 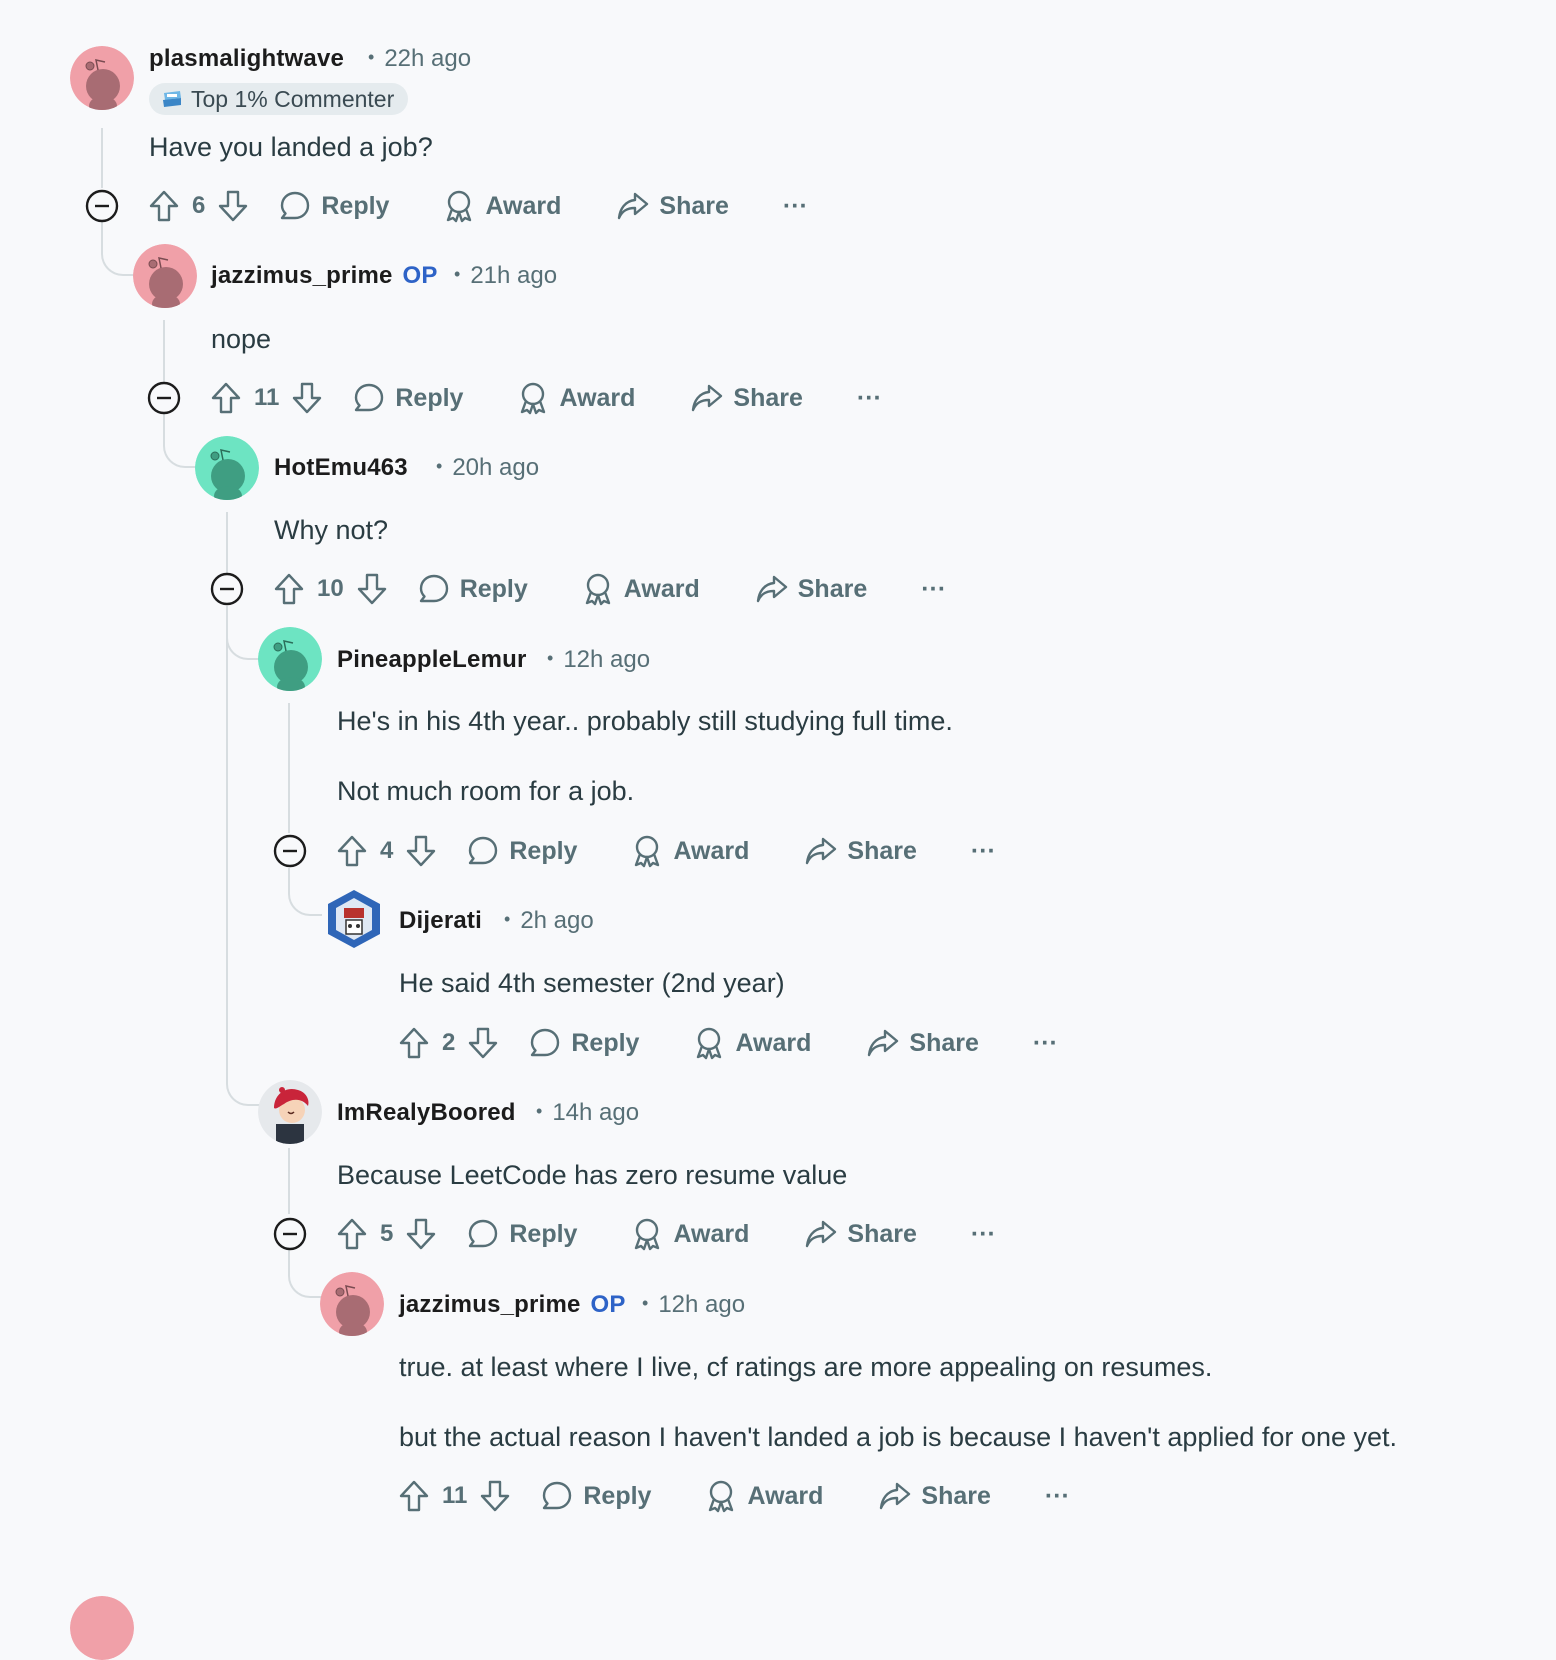 I want to click on username: ImRealyBoored, so click(x=426, y=1113).